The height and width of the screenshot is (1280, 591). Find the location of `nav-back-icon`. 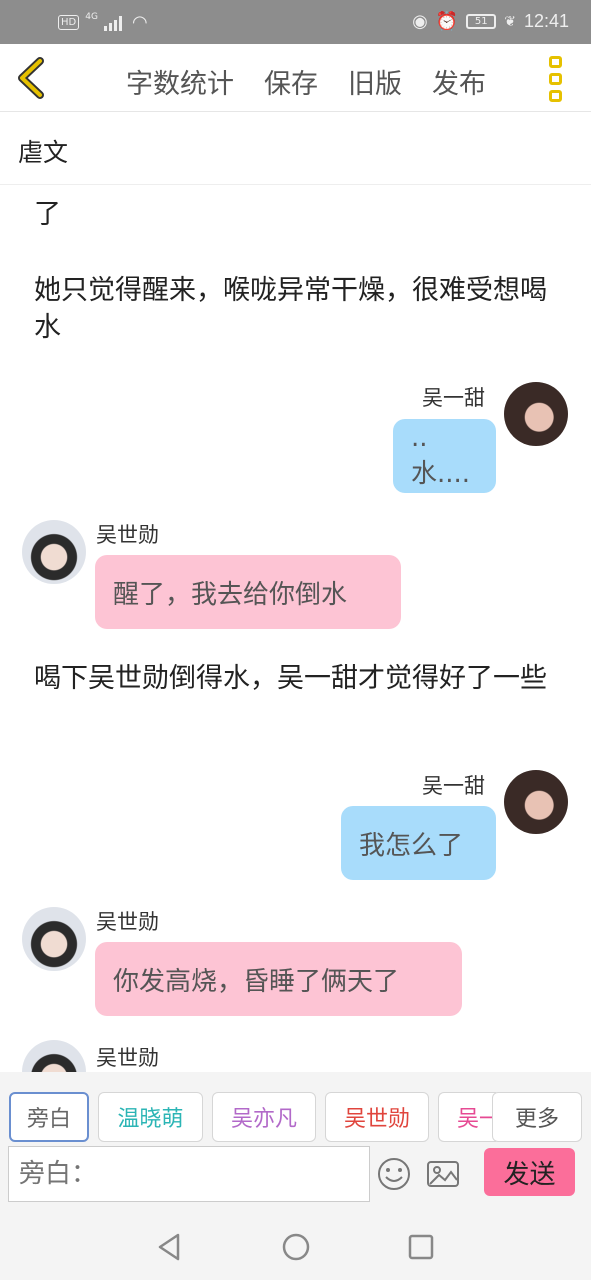

nav-back-icon is located at coordinates (169, 1247).